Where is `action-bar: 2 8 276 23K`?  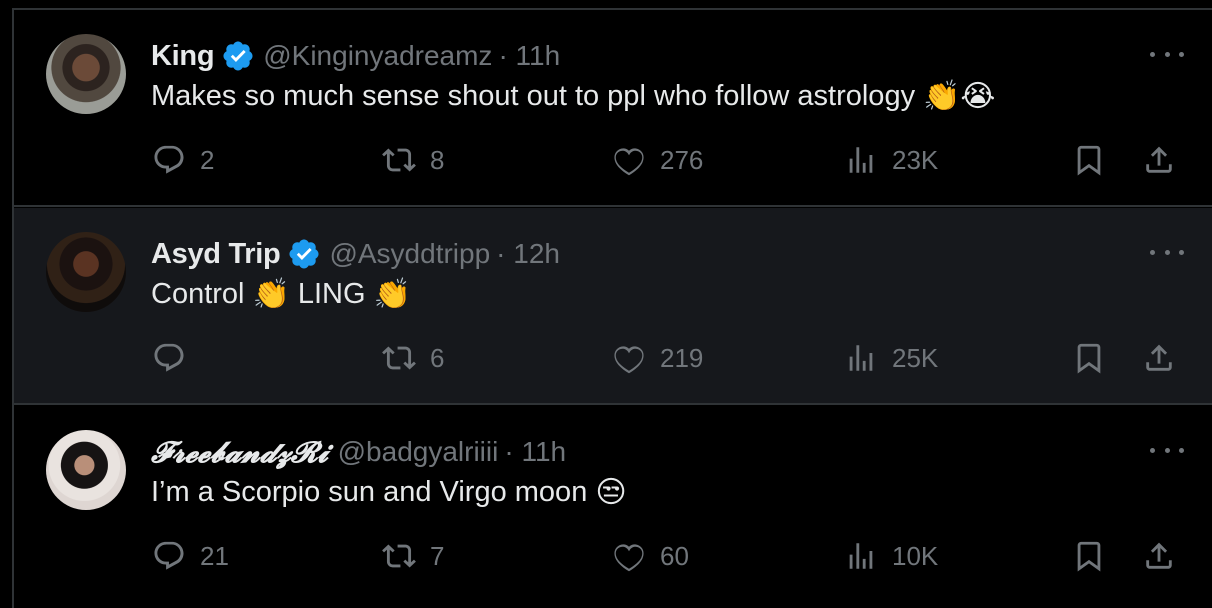 action-bar: 2 8 276 23K is located at coordinates (613, 160).